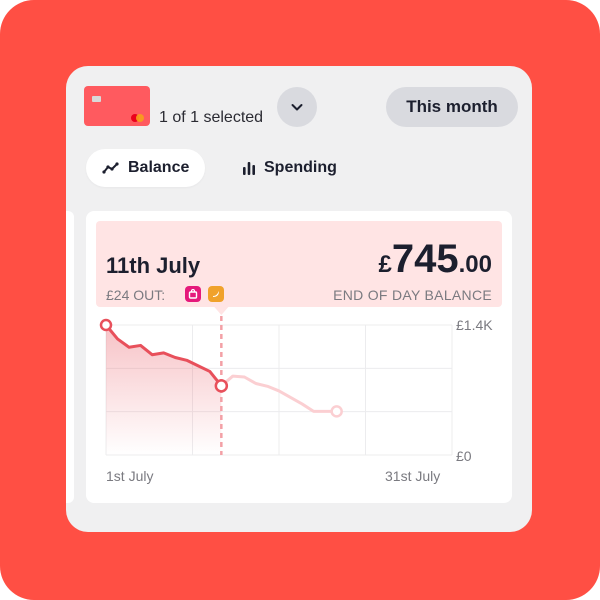 The height and width of the screenshot is (600, 600). I want to click on selection-count: 1 of 1 selected, so click(211, 117).